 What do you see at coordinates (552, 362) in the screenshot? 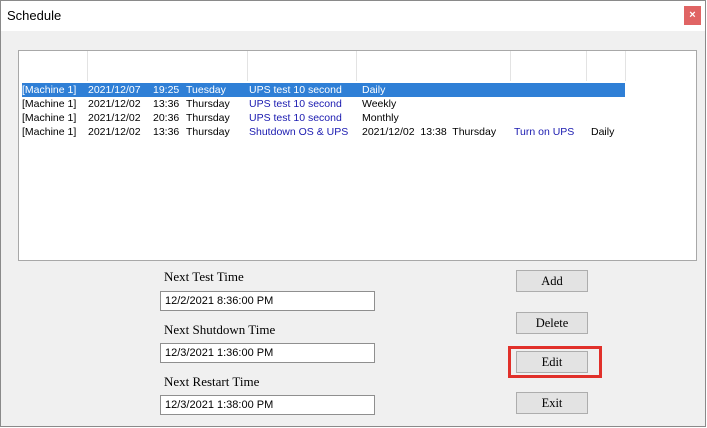
I see `edit-button: Edit` at bounding box center [552, 362].